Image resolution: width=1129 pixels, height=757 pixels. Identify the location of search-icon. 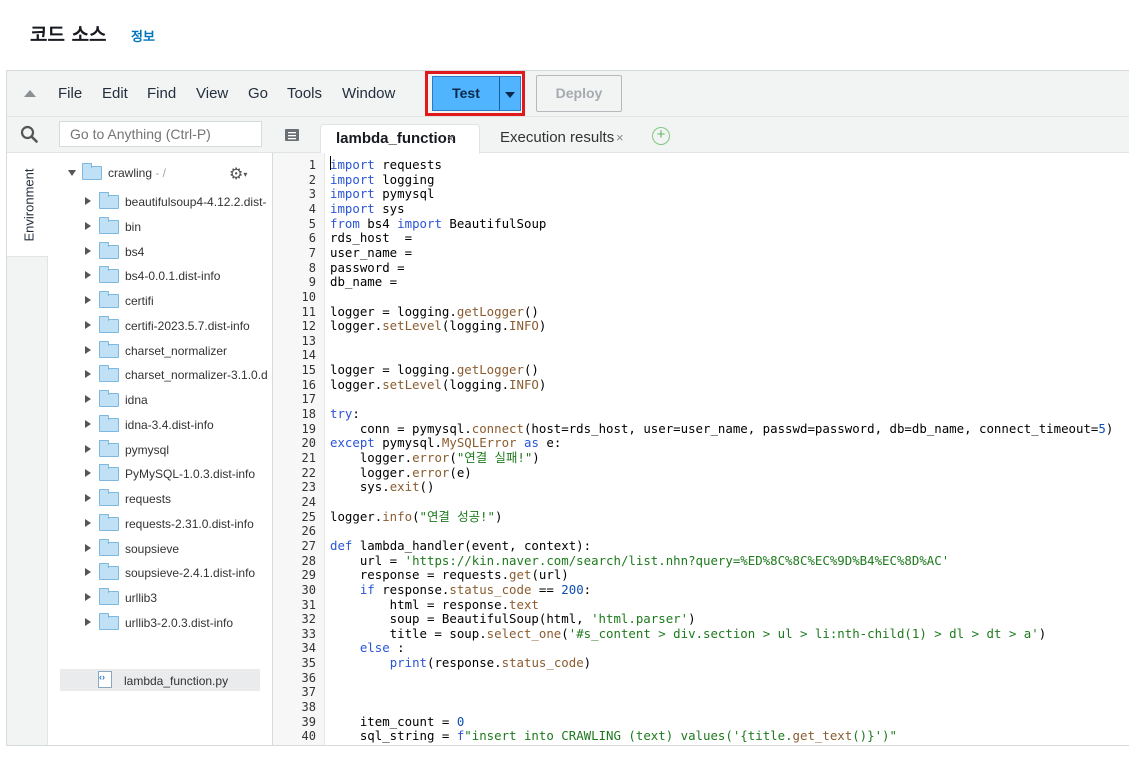
(29, 134).